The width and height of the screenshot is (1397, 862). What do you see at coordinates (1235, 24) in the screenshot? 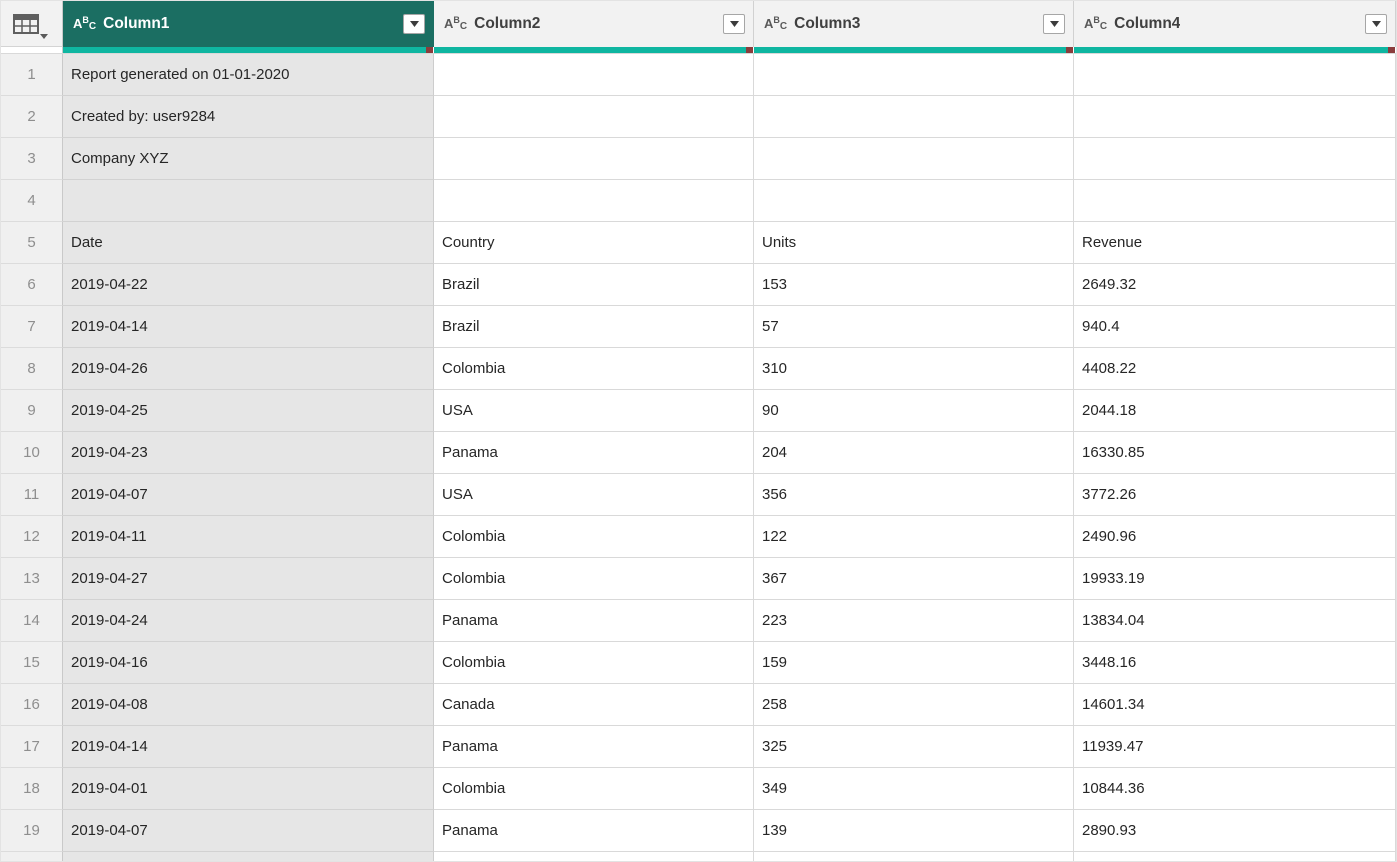
I see `column-header-column4: ABC Column4` at bounding box center [1235, 24].